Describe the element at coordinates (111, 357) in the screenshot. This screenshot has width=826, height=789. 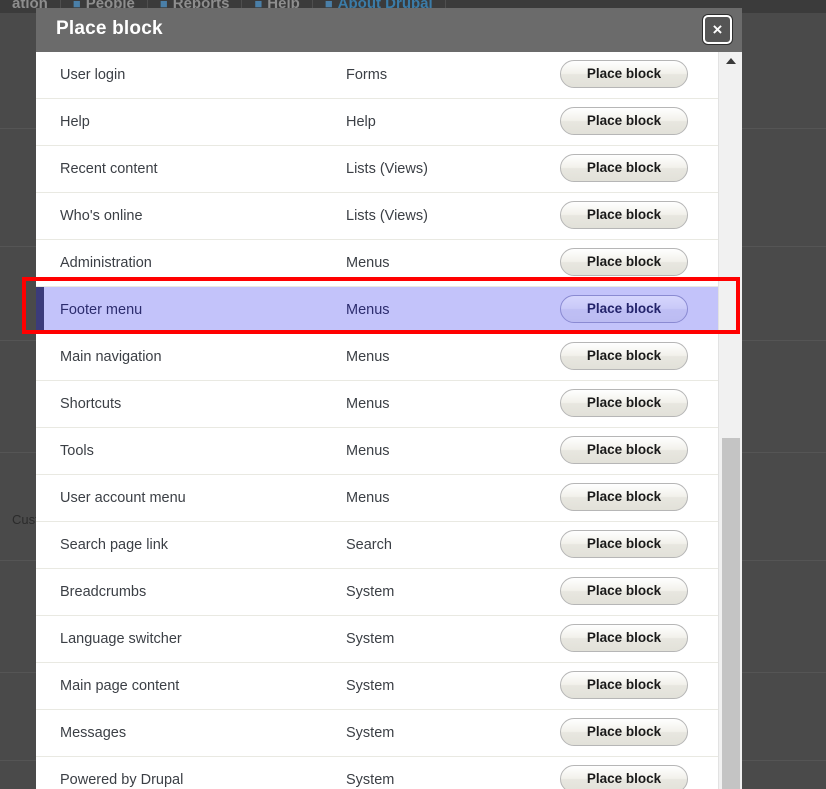
I see `block-name: Main navigation` at that location.